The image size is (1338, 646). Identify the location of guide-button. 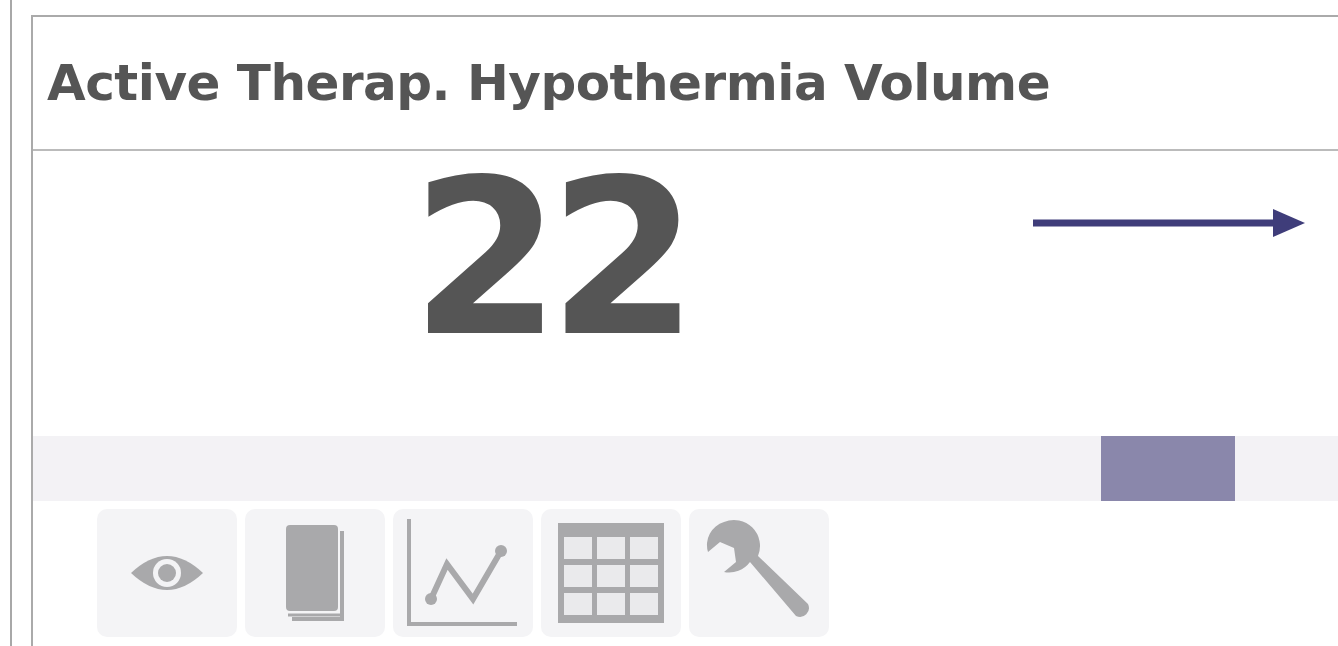
(315, 573).